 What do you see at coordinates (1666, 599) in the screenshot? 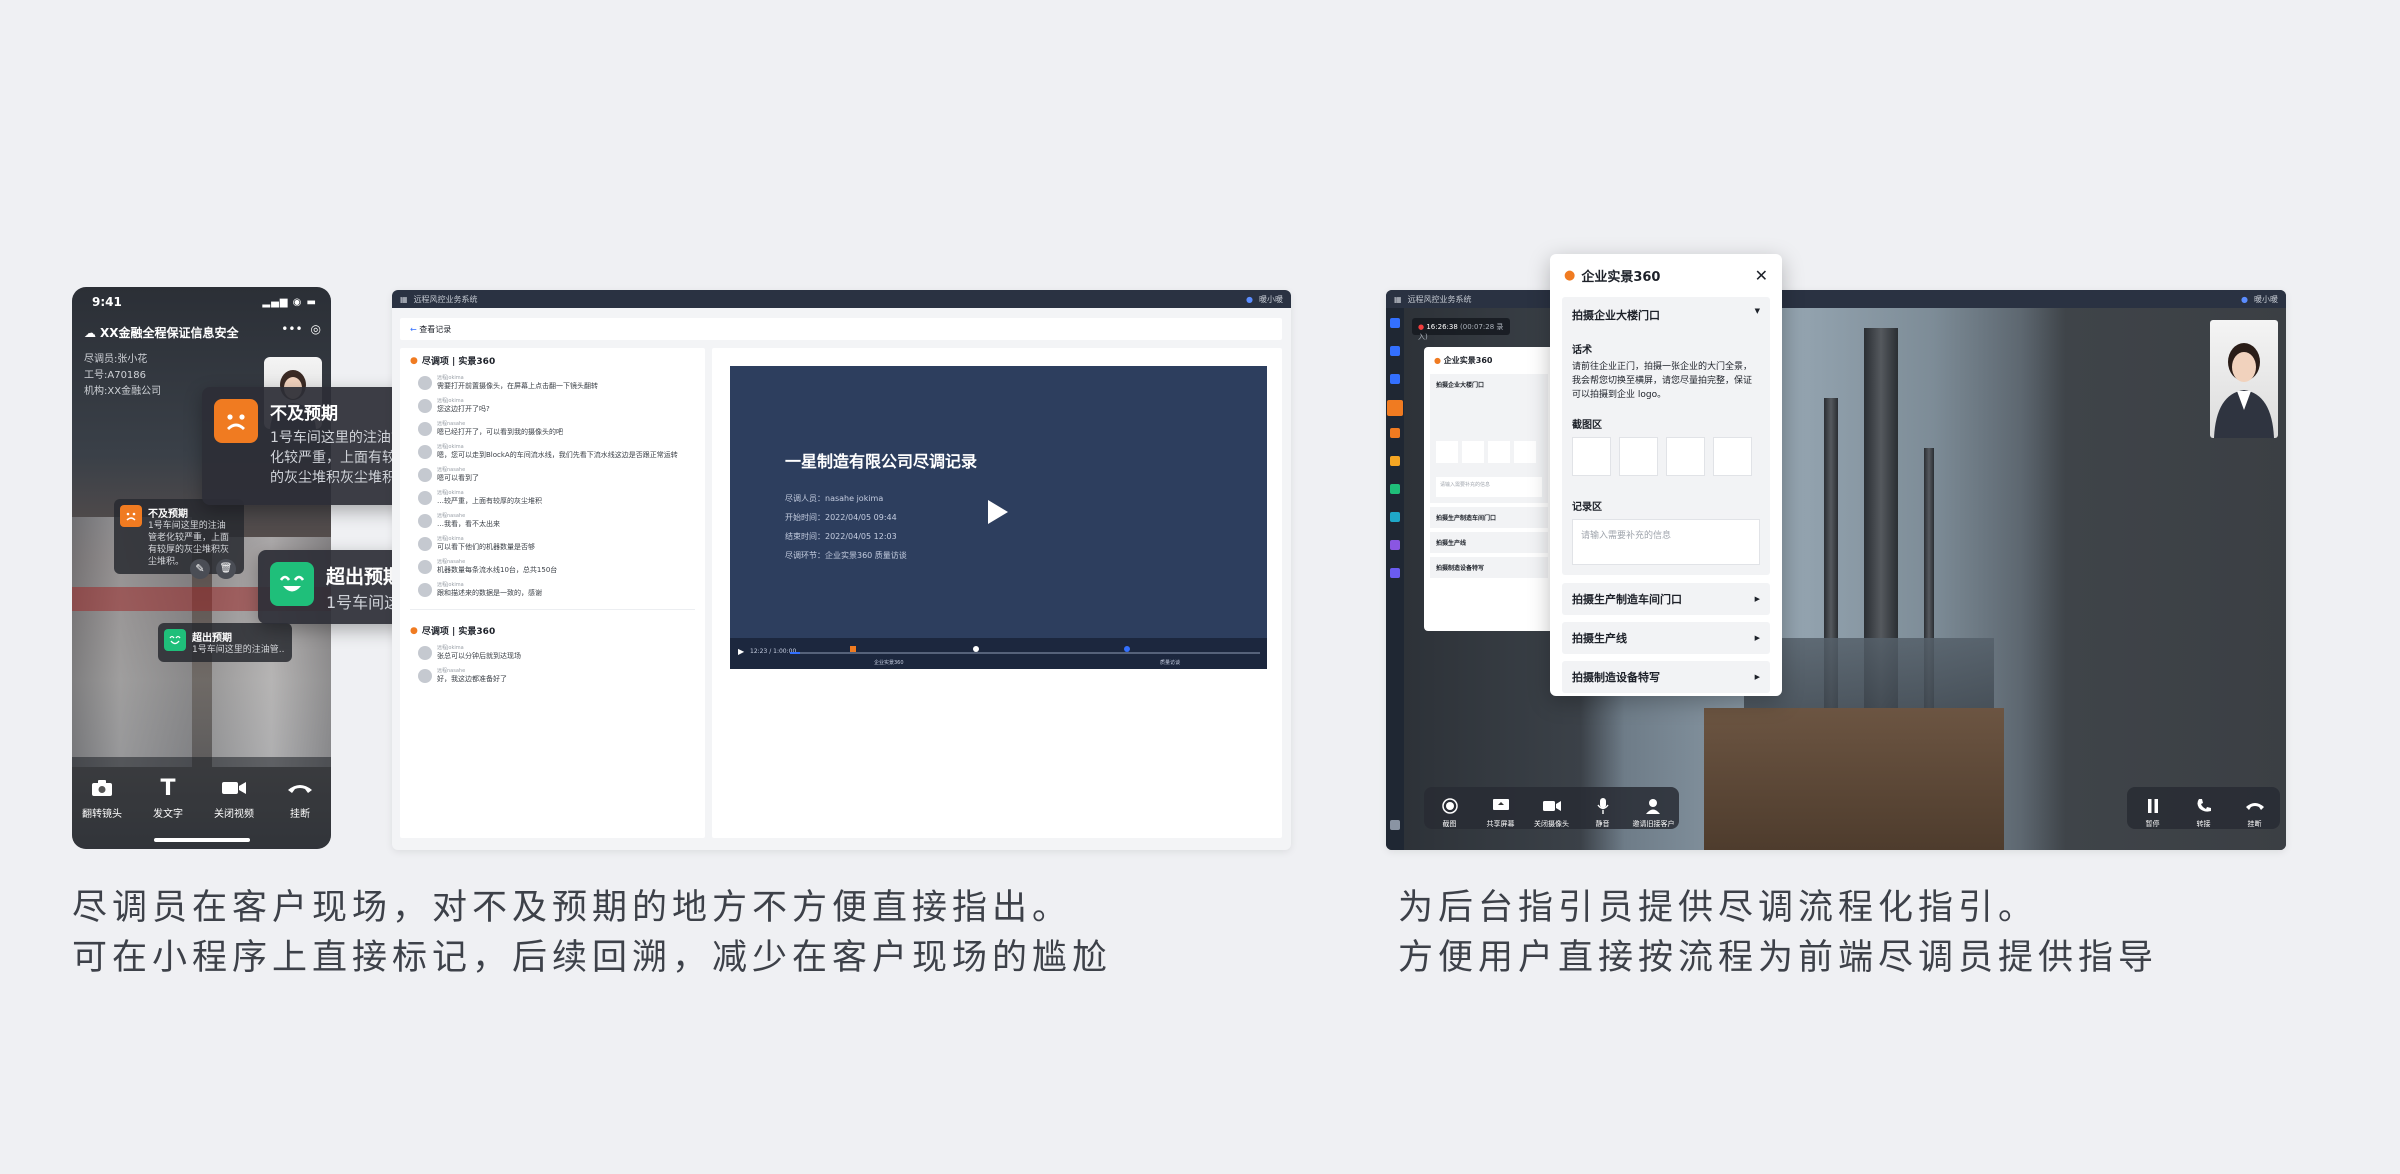
I see `accordion-item: 拍摄生产制造车间门口 ▶` at bounding box center [1666, 599].